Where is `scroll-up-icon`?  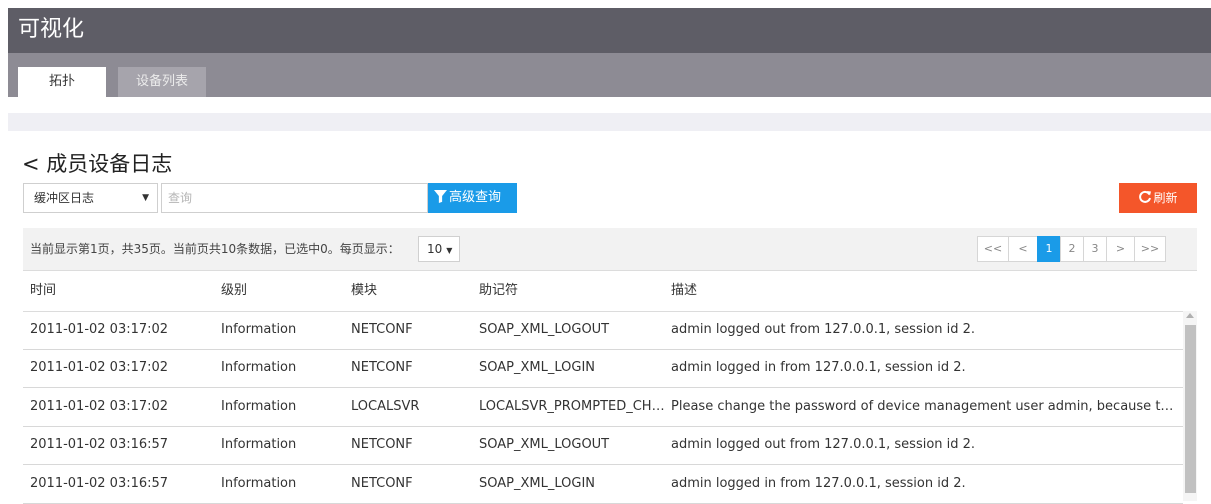
scroll-up-icon is located at coordinates (1190, 315).